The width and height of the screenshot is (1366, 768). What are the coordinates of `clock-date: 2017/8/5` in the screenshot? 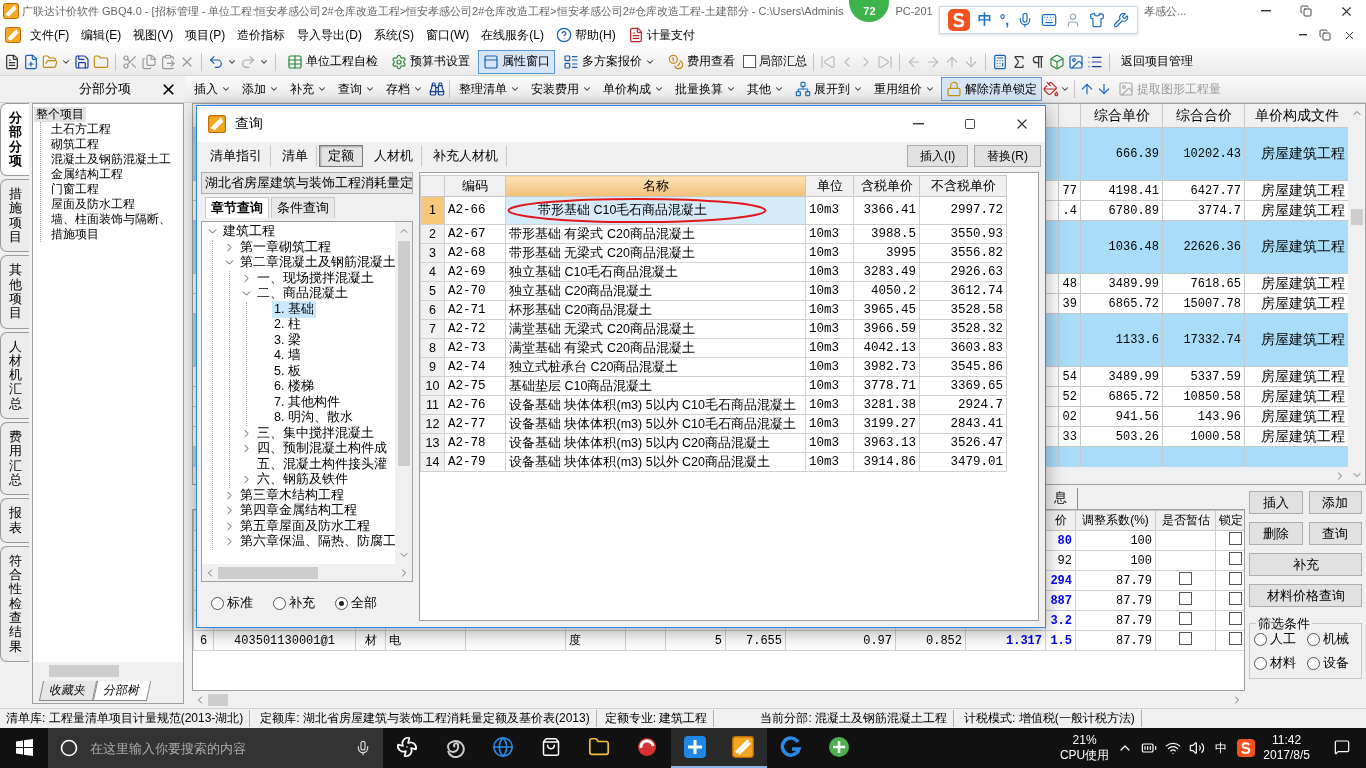 It's located at (1286, 755).